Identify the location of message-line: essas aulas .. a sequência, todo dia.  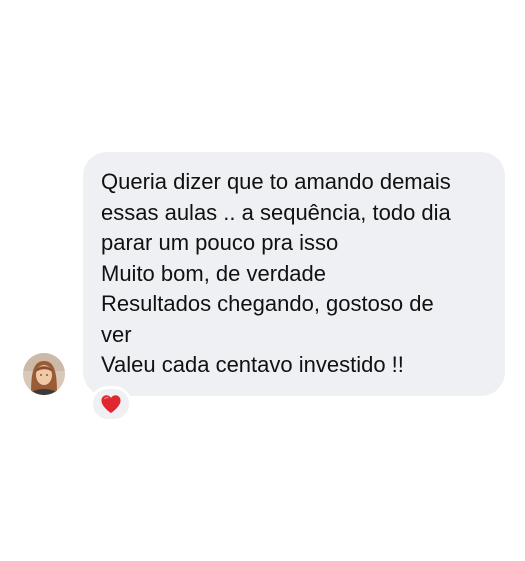
(276, 212).